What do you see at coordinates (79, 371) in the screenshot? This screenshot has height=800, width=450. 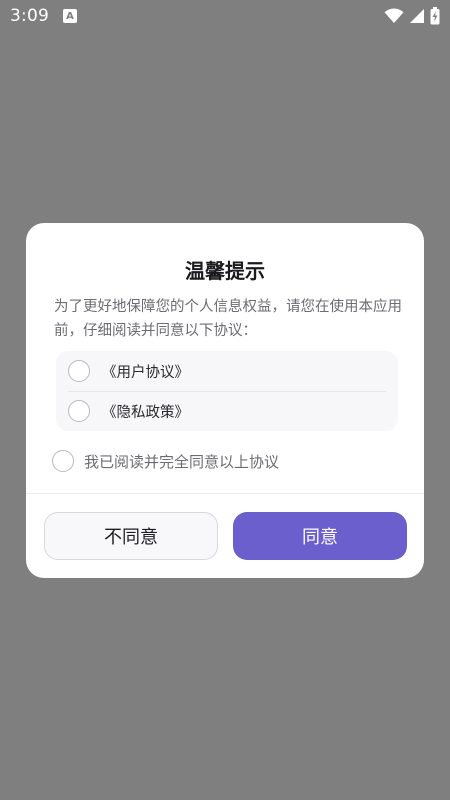 I see `user-agreement-radio` at bounding box center [79, 371].